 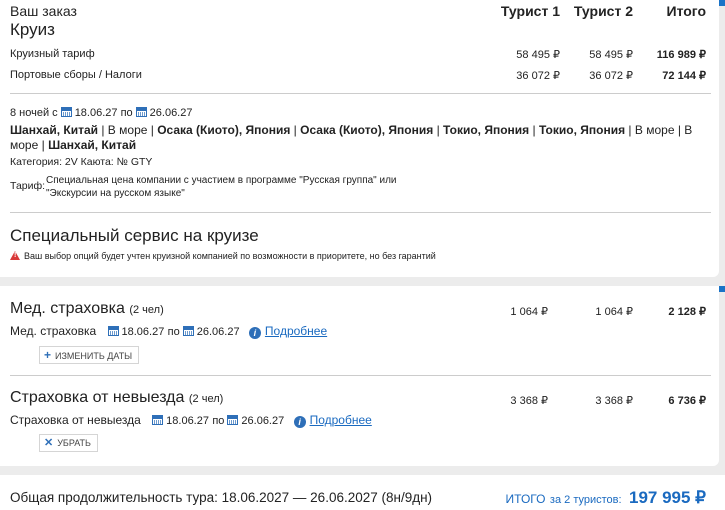 I want to click on order-title: Ваш заказ, so click(x=43, y=11).